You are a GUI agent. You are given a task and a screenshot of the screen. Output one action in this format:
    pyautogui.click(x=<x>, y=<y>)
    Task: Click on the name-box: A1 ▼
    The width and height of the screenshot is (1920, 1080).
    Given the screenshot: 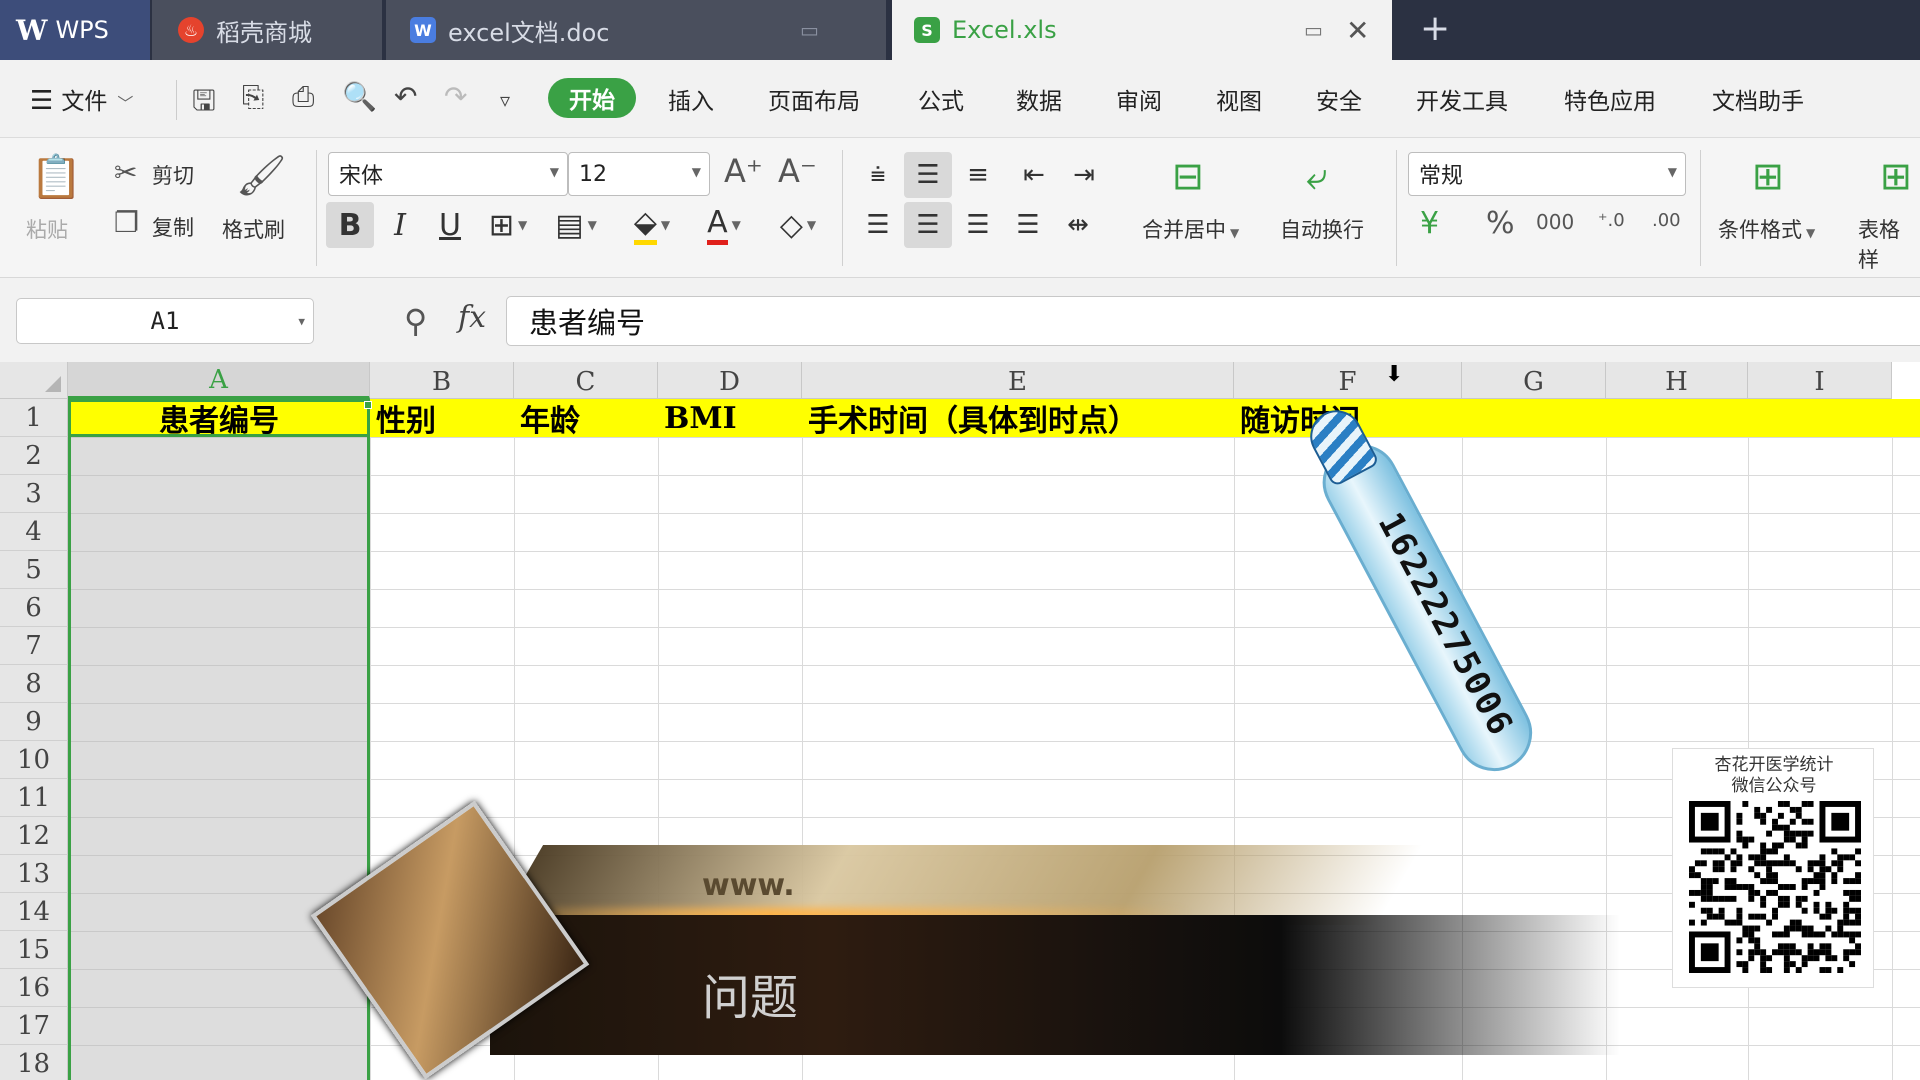 What is the action you would take?
    pyautogui.click(x=165, y=321)
    